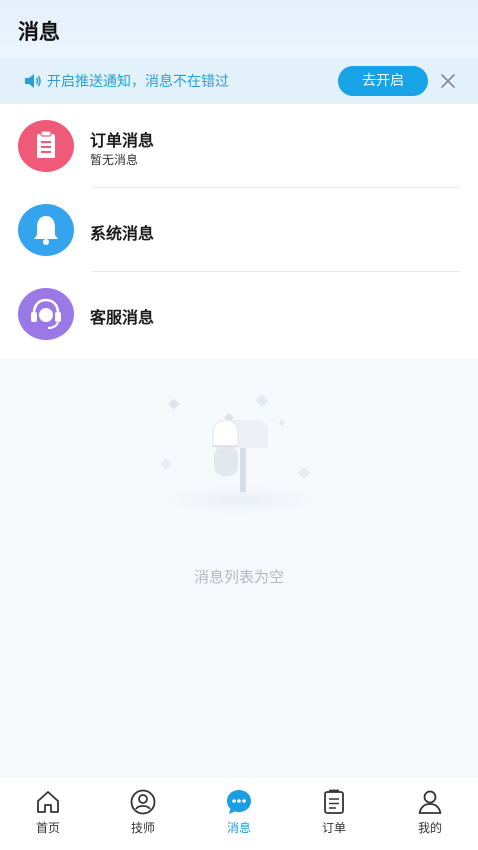 The height and width of the screenshot is (850, 478). I want to click on empty-state-text: 消息列表为空, so click(238, 577).